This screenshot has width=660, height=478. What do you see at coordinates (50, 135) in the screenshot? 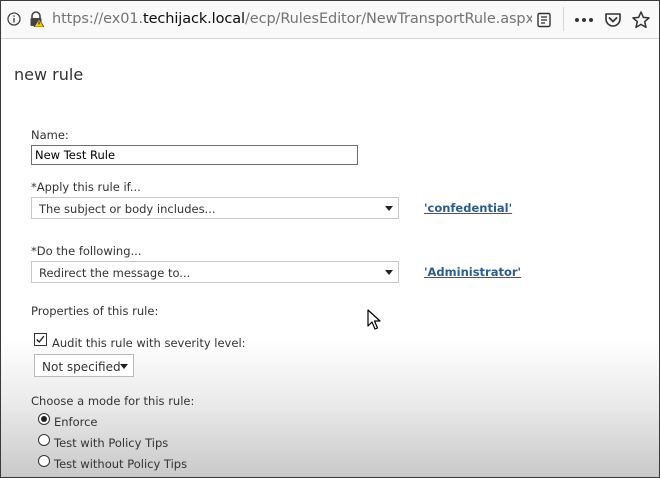
I see `name-label: Name:` at bounding box center [50, 135].